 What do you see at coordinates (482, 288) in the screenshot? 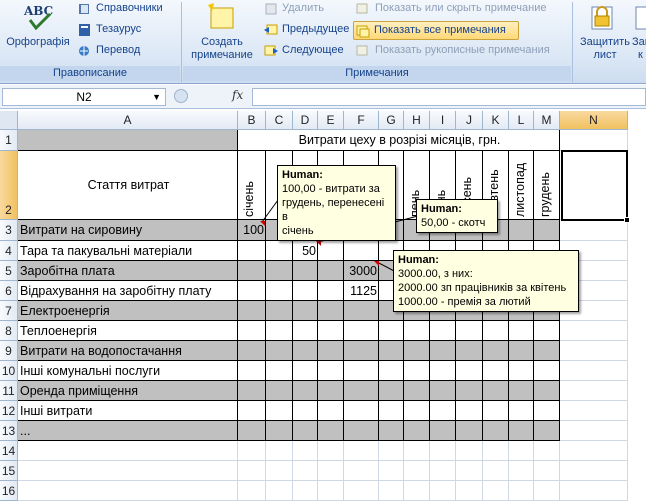
I see `comment-text-line: 2000.00 зп працівників за квітень` at bounding box center [482, 288].